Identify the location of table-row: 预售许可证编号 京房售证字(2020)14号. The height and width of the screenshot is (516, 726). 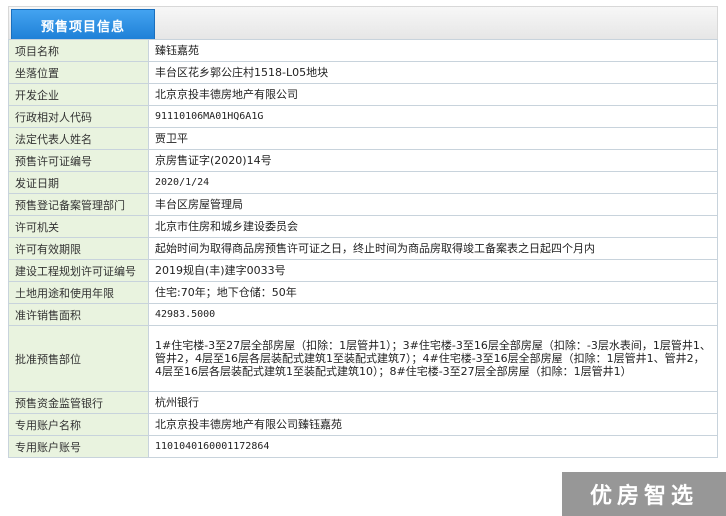
(363, 160).